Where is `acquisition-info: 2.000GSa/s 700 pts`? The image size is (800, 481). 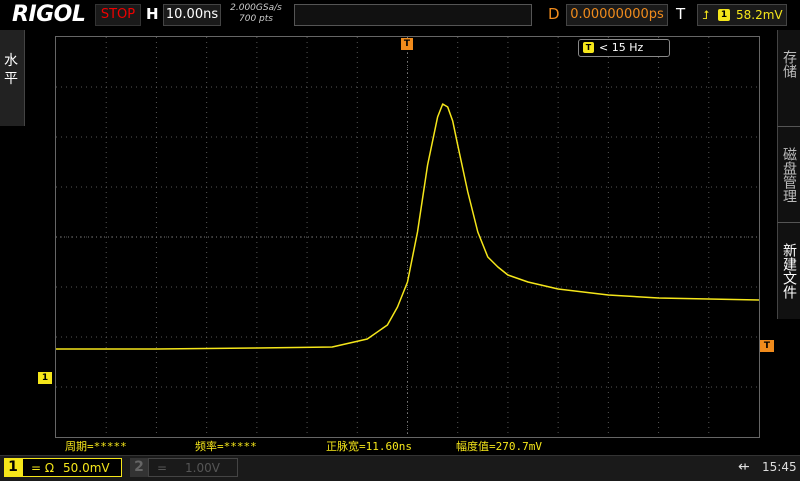 acquisition-info: 2.000GSa/s 700 pts is located at coordinates (256, 14).